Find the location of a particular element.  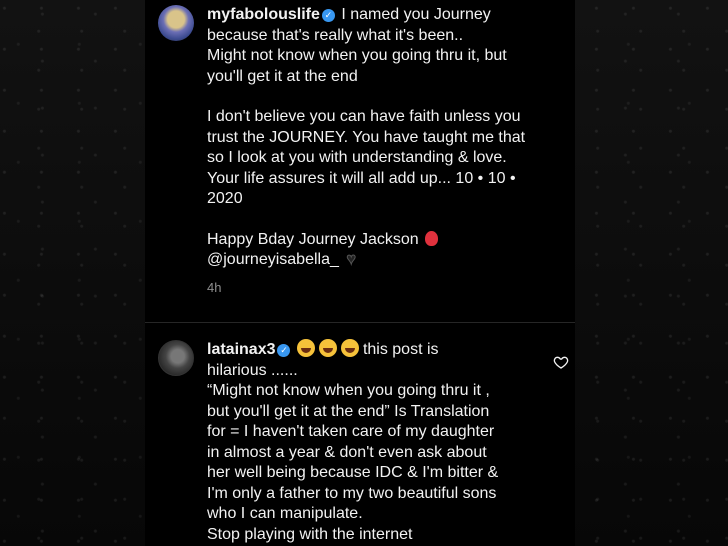

balloon-emoji-icon is located at coordinates (432, 238).